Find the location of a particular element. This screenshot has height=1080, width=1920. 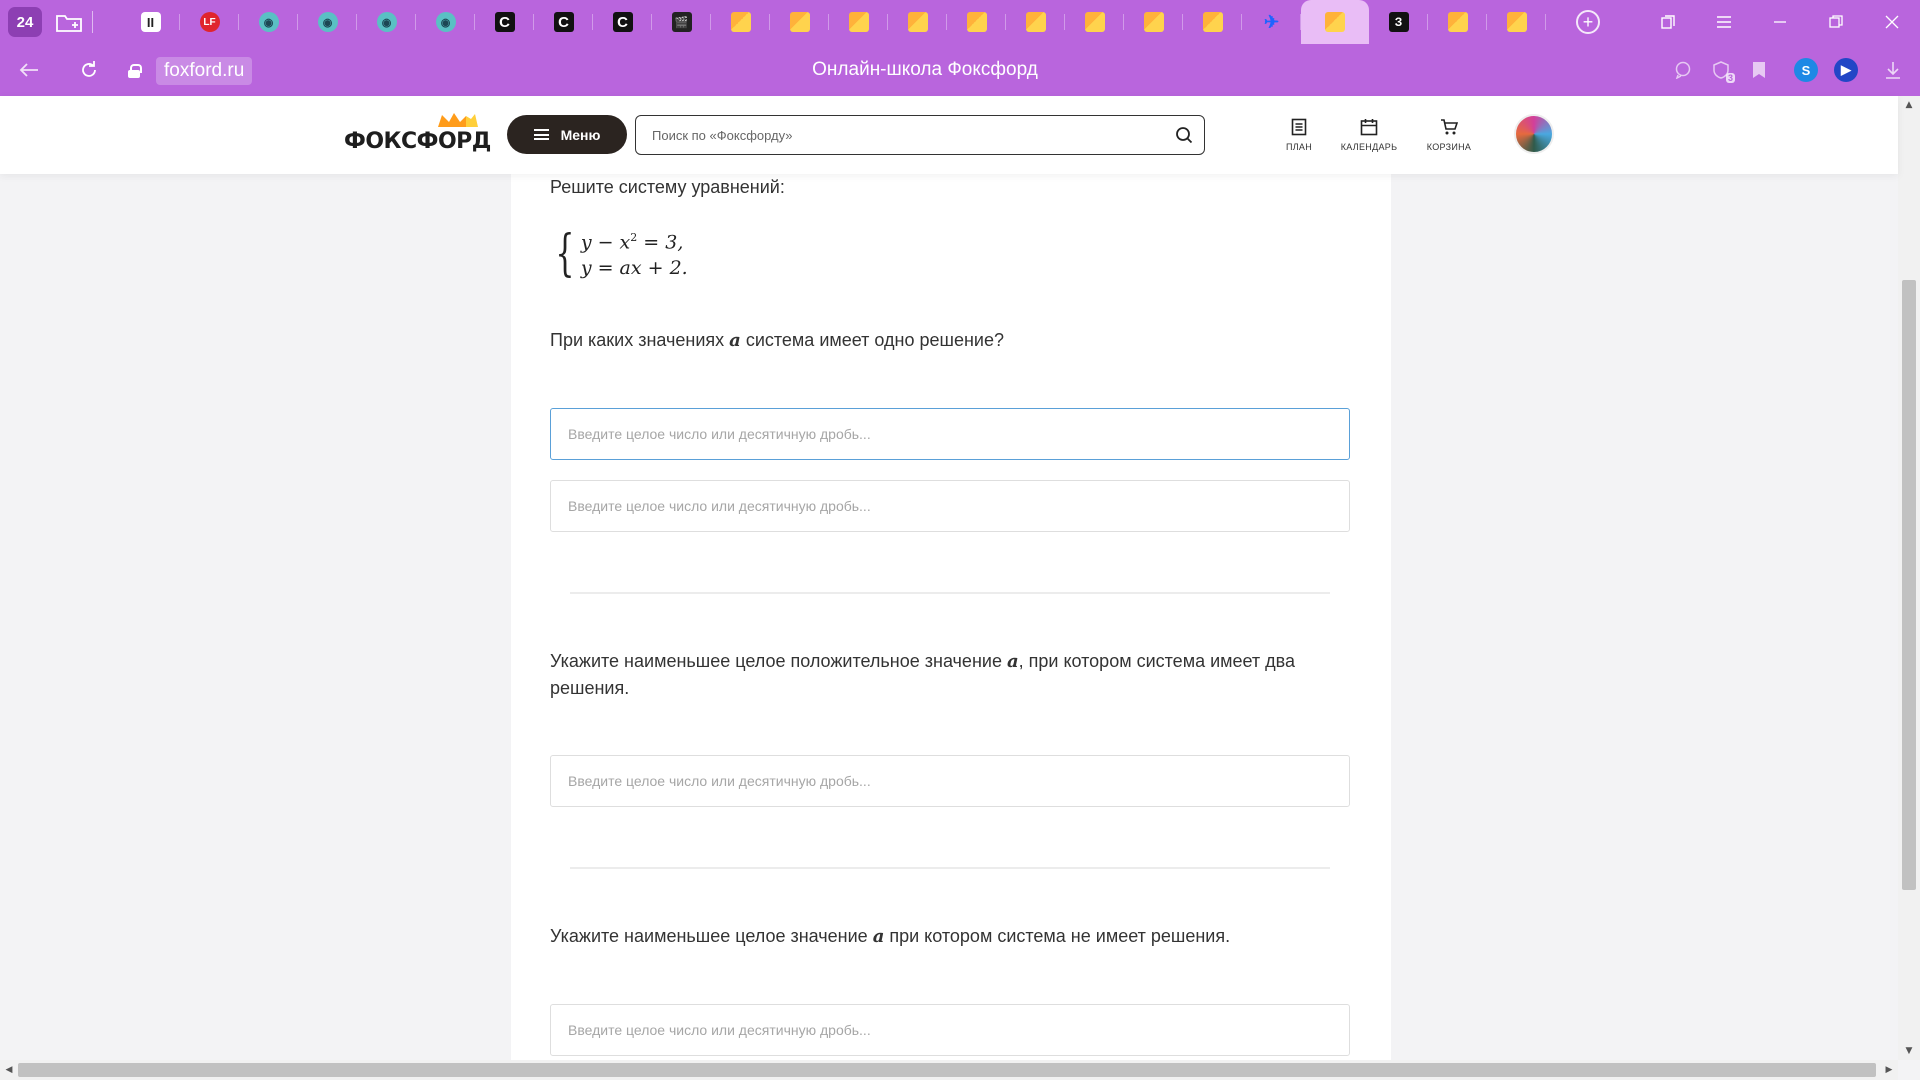

crown-icon is located at coordinates (458, 120).